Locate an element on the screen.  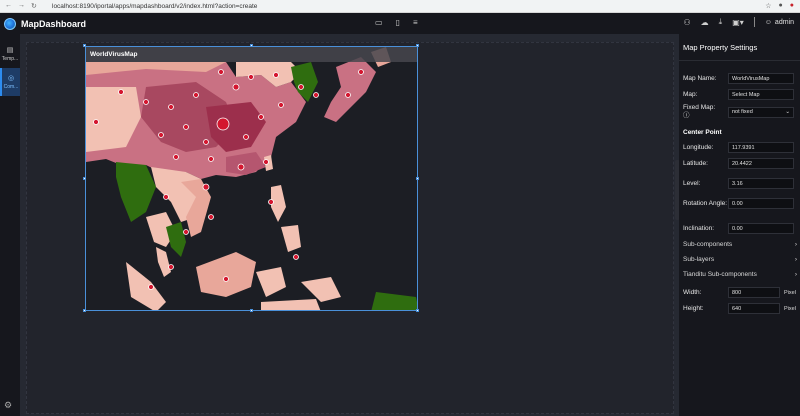
longitude-input: 117.9391 is located at coordinates (761, 147).